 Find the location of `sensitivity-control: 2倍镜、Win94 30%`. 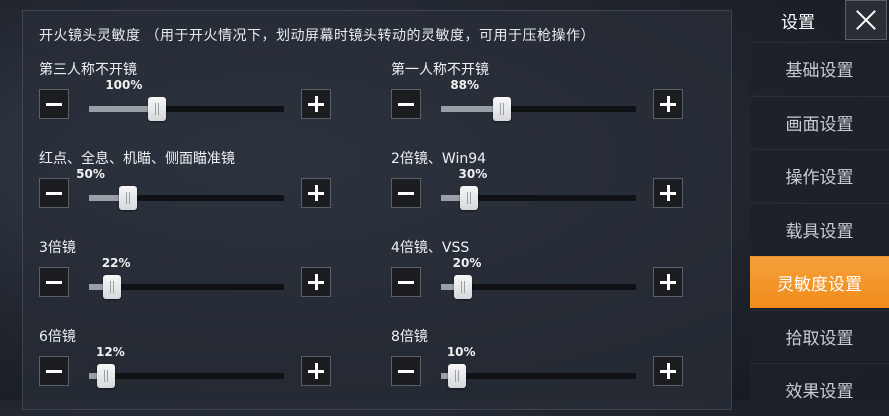

sensitivity-control: 2倍镜、Win94 30% is located at coordinates (556, 193).